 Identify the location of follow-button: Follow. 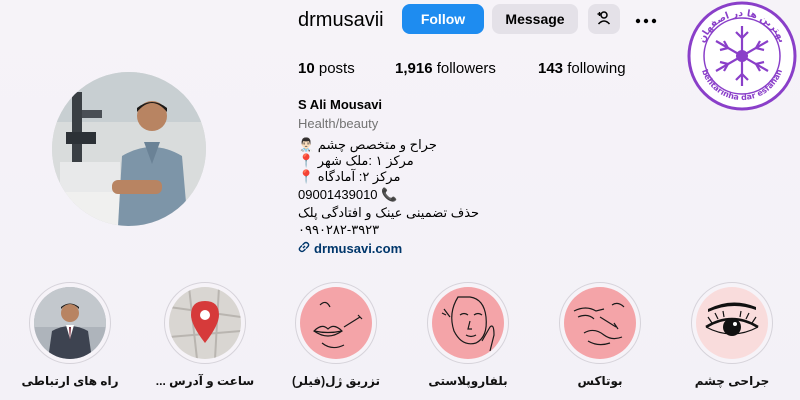
(443, 19).